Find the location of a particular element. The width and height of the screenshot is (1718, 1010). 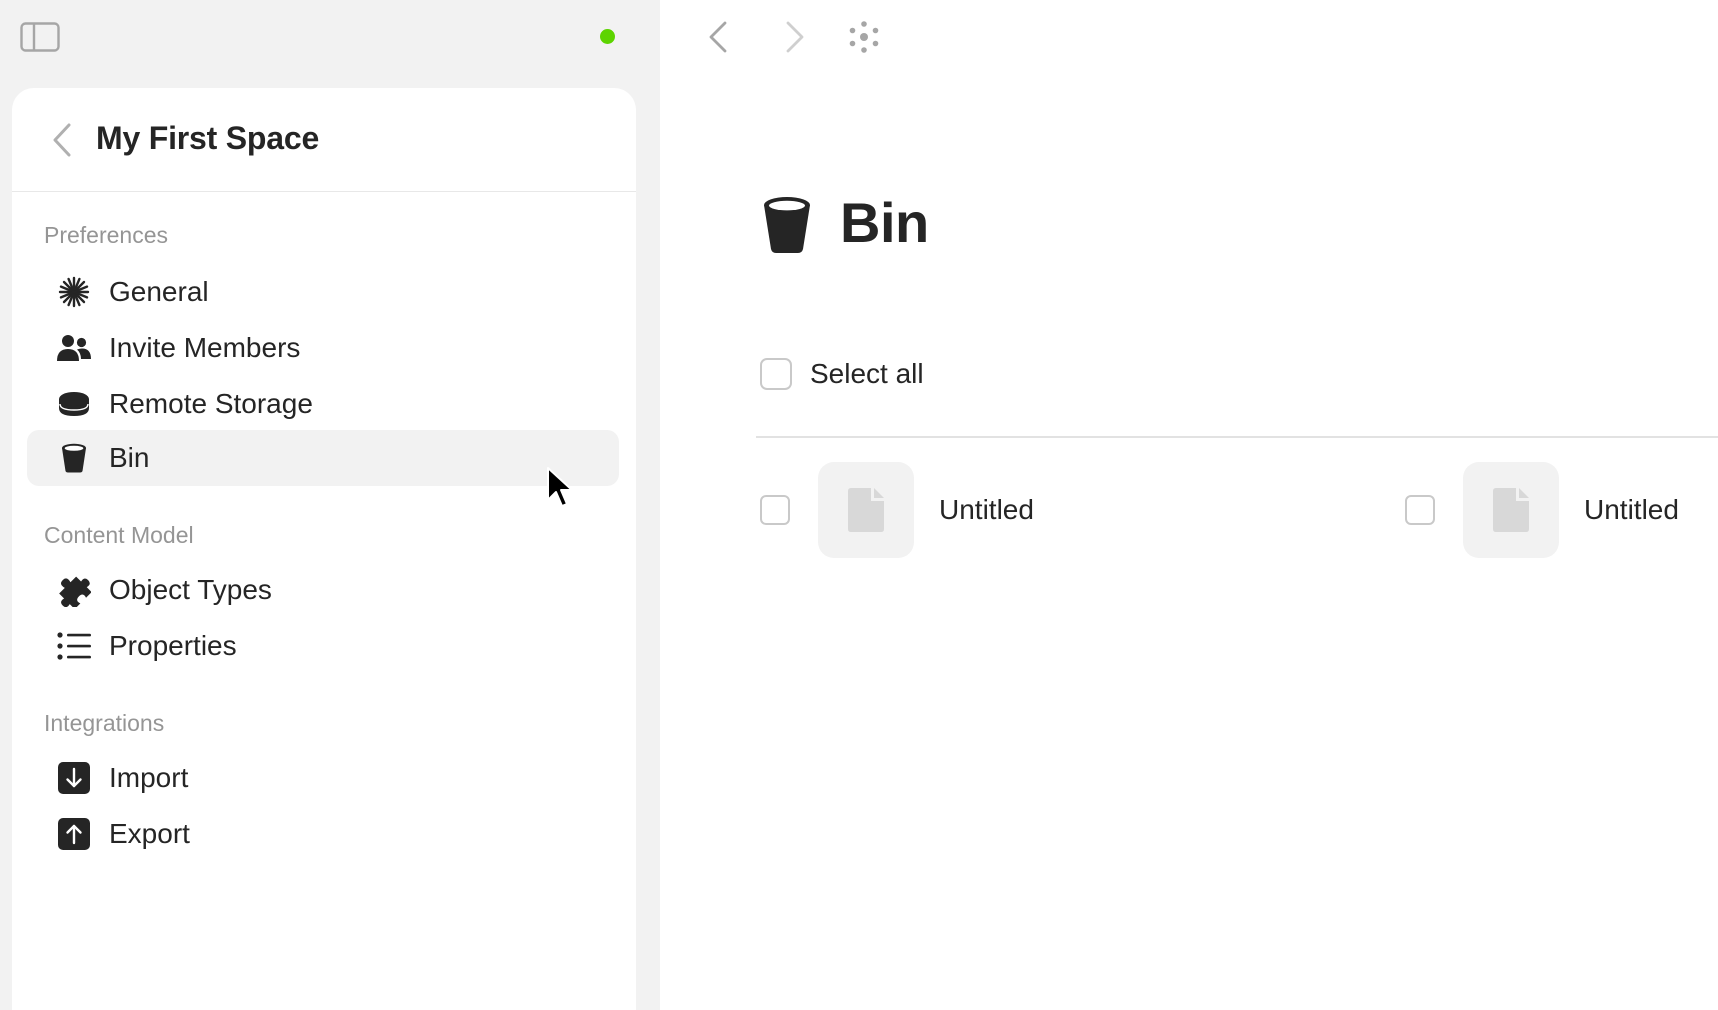

graph-icon is located at coordinates (864, 37).